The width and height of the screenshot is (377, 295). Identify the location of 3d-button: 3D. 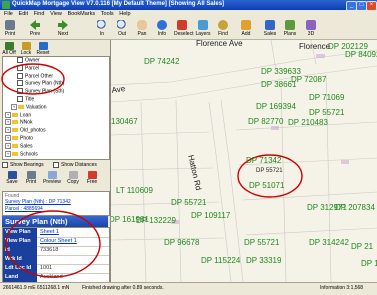
(311, 28).